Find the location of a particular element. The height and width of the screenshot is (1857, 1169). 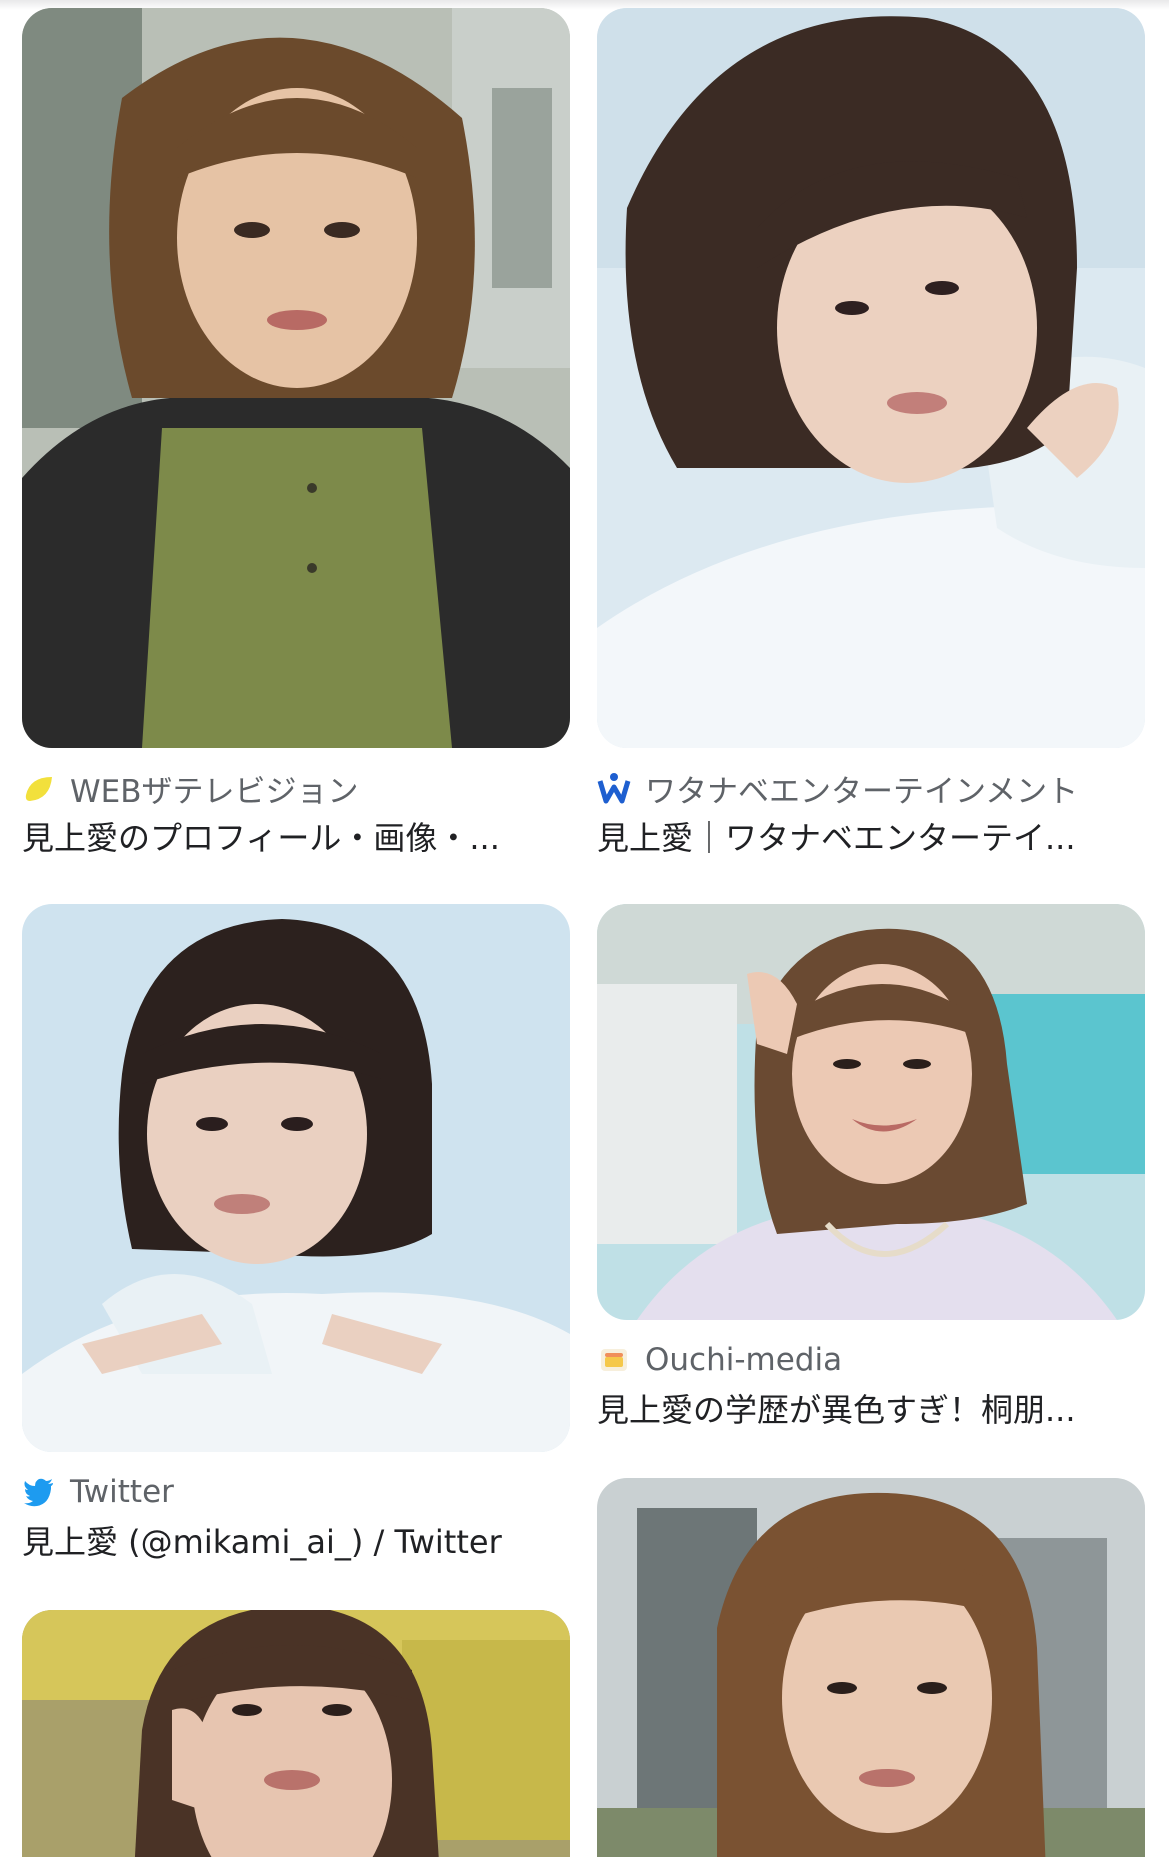

result-source-2: ワタナベエンターテインメント is located at coordinates (871, 789).